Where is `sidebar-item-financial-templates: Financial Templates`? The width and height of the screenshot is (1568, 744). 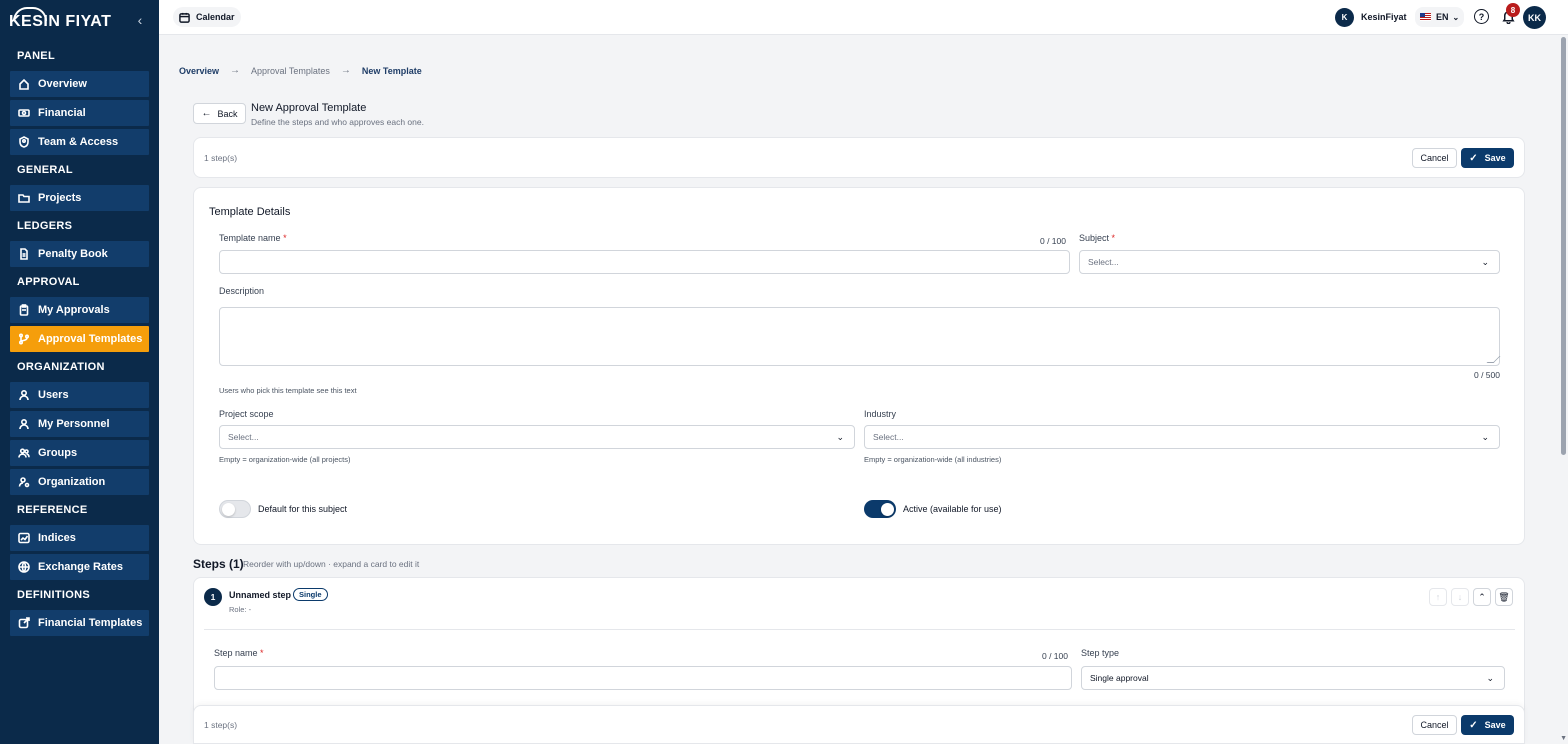 sidebar-item-financial-templates: Financial Templates is located at coordinates (79, 623).